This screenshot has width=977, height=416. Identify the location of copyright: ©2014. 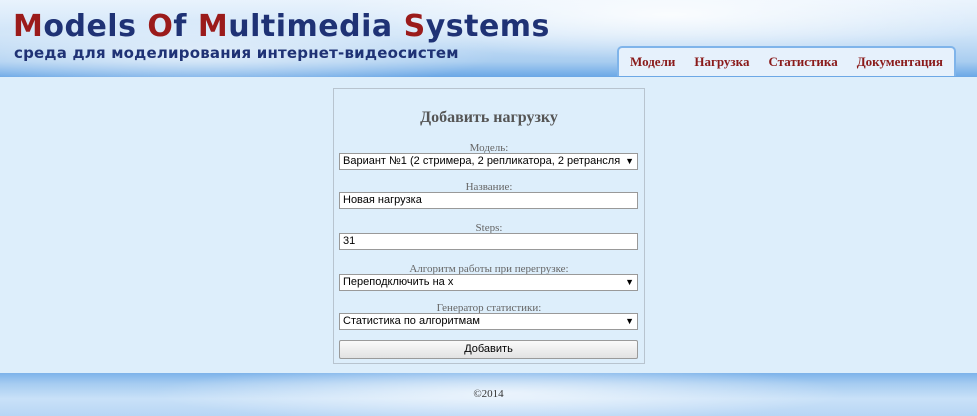
(488, 394).